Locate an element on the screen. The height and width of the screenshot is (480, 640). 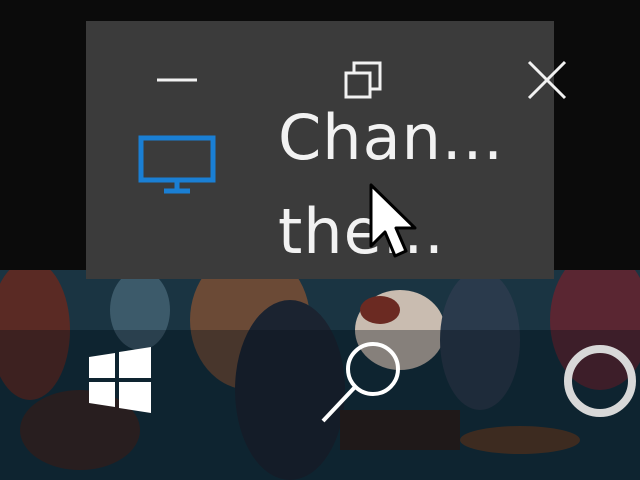
minimize-icon is located at coordinates (177, 80).